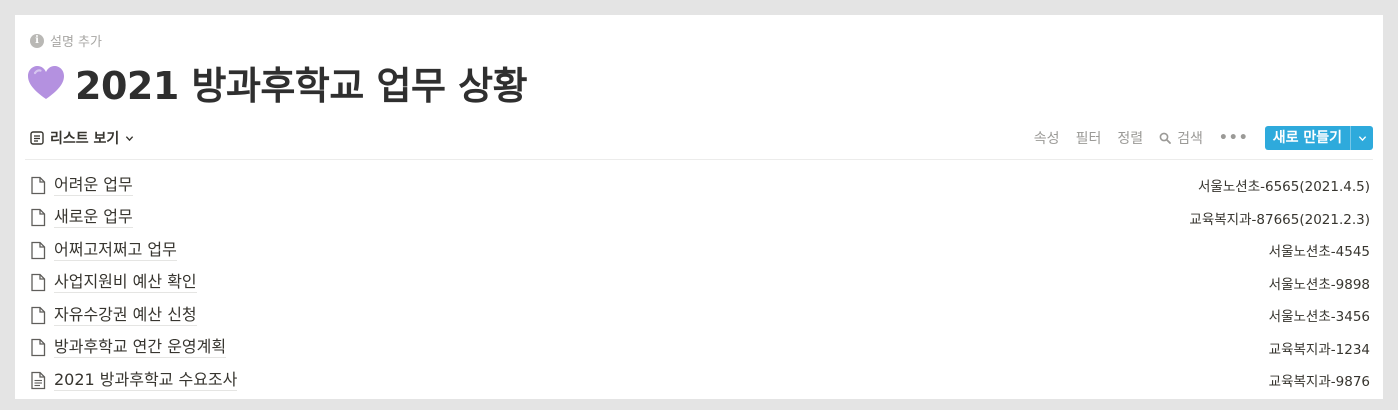 The image size is (1398, 410). I want to click on list-item-title: 새로운 업무, so click(93, 218).